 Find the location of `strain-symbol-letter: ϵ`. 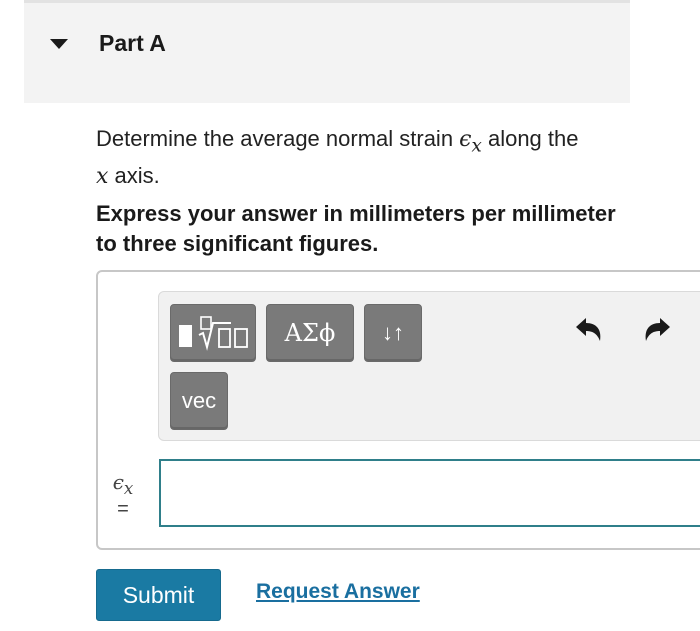

strain-symbol-letter: ϵ is located at coordinates (465, 139).